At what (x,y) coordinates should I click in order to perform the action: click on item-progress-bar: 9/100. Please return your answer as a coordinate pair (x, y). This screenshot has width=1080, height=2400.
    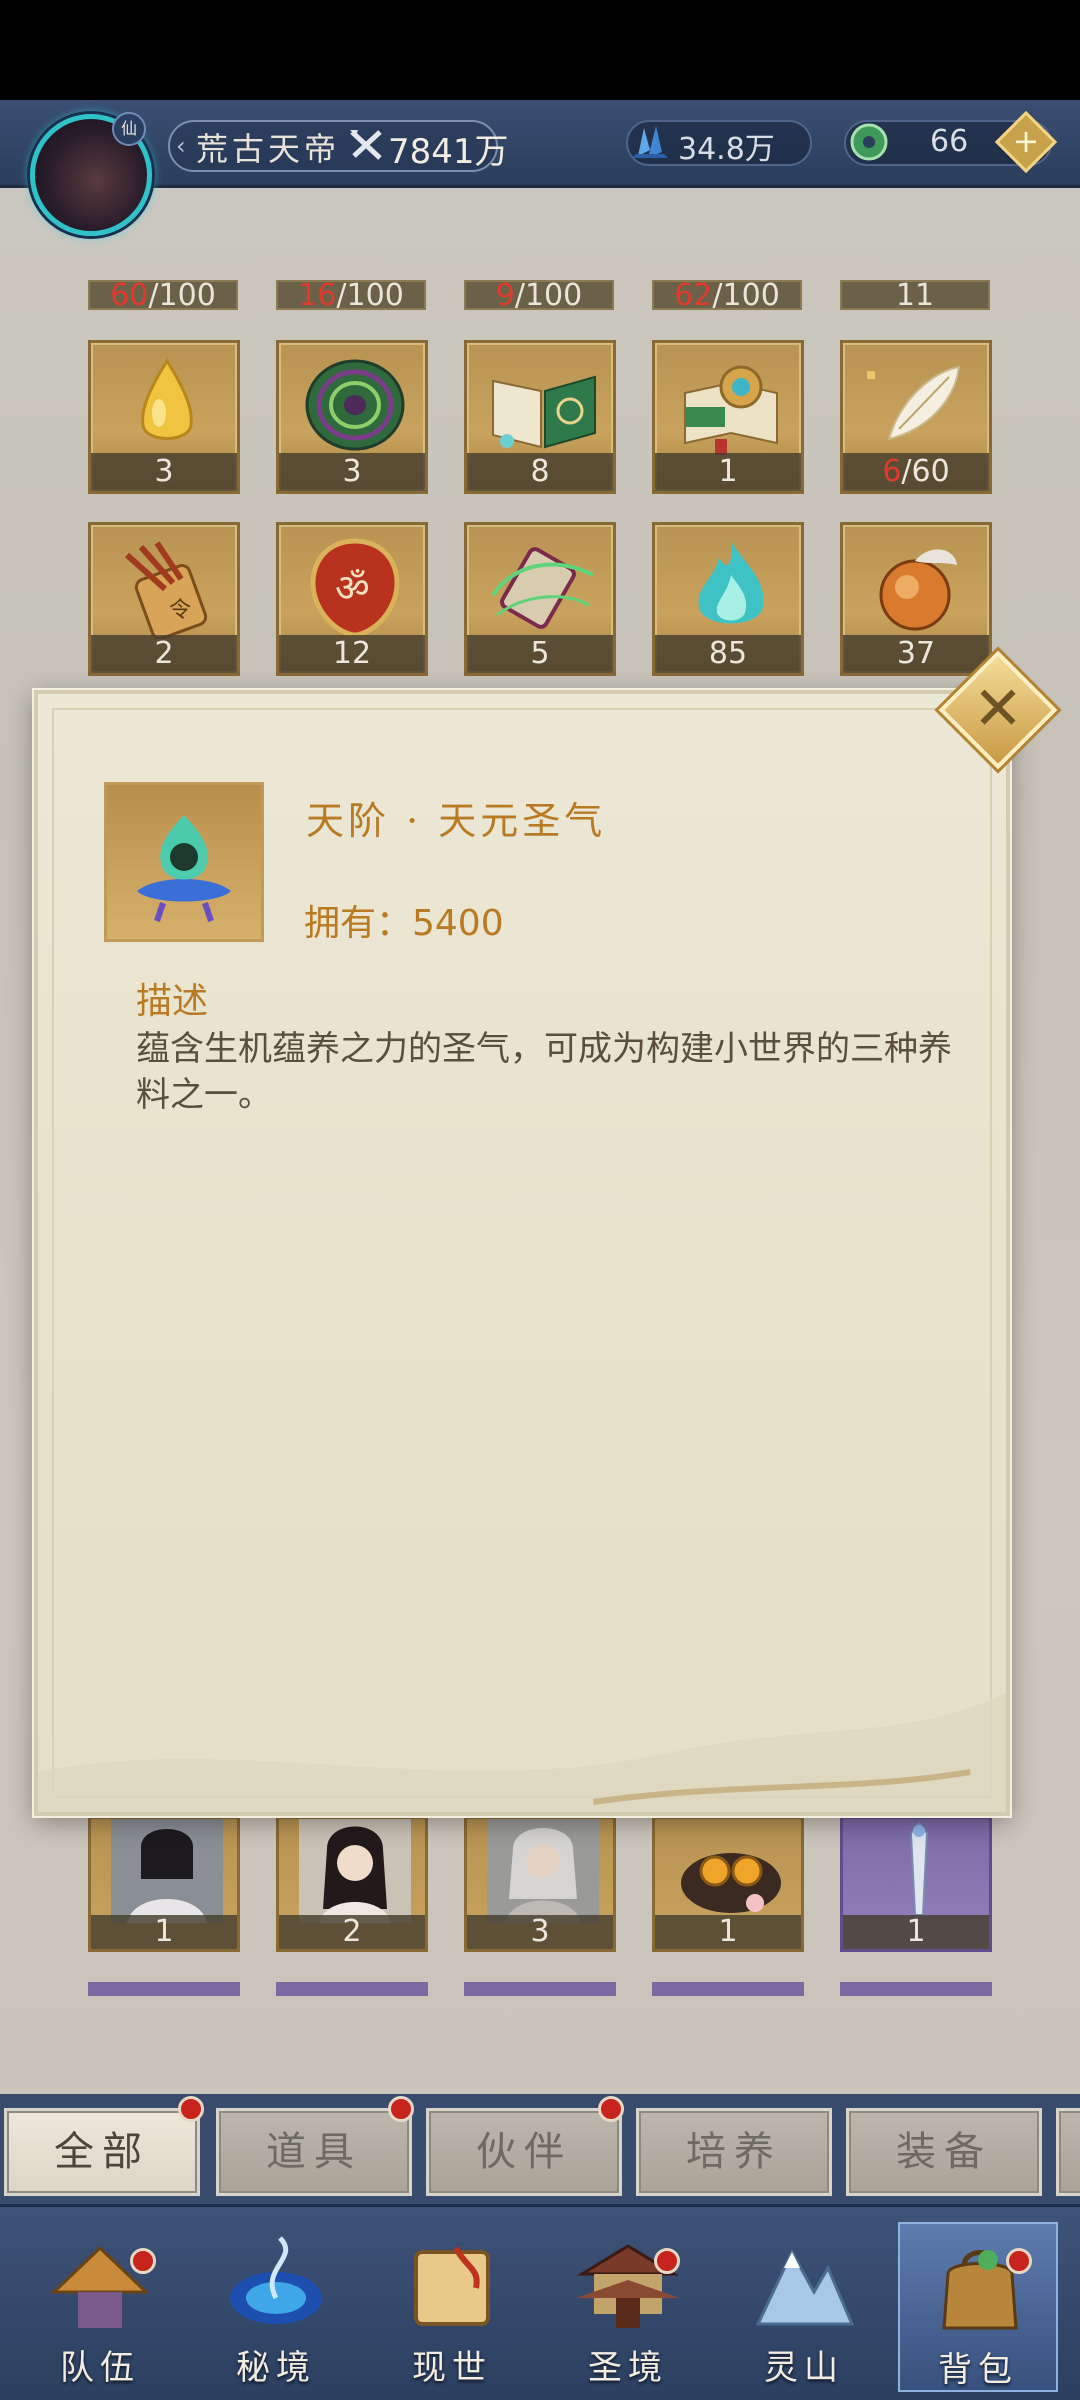
    Looking at the image, I should click on (539, 295).